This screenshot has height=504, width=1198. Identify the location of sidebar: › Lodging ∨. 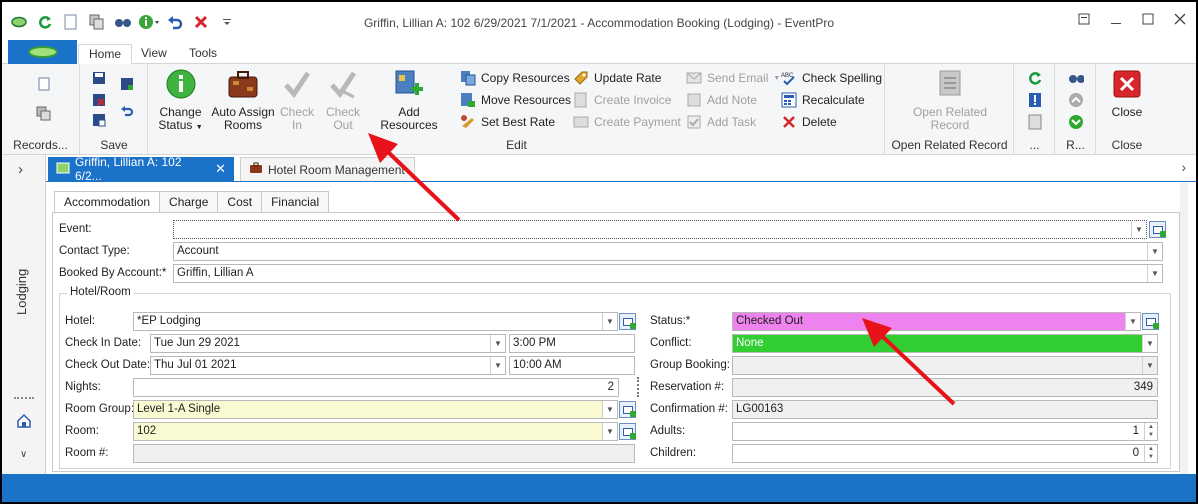
(24, 314).